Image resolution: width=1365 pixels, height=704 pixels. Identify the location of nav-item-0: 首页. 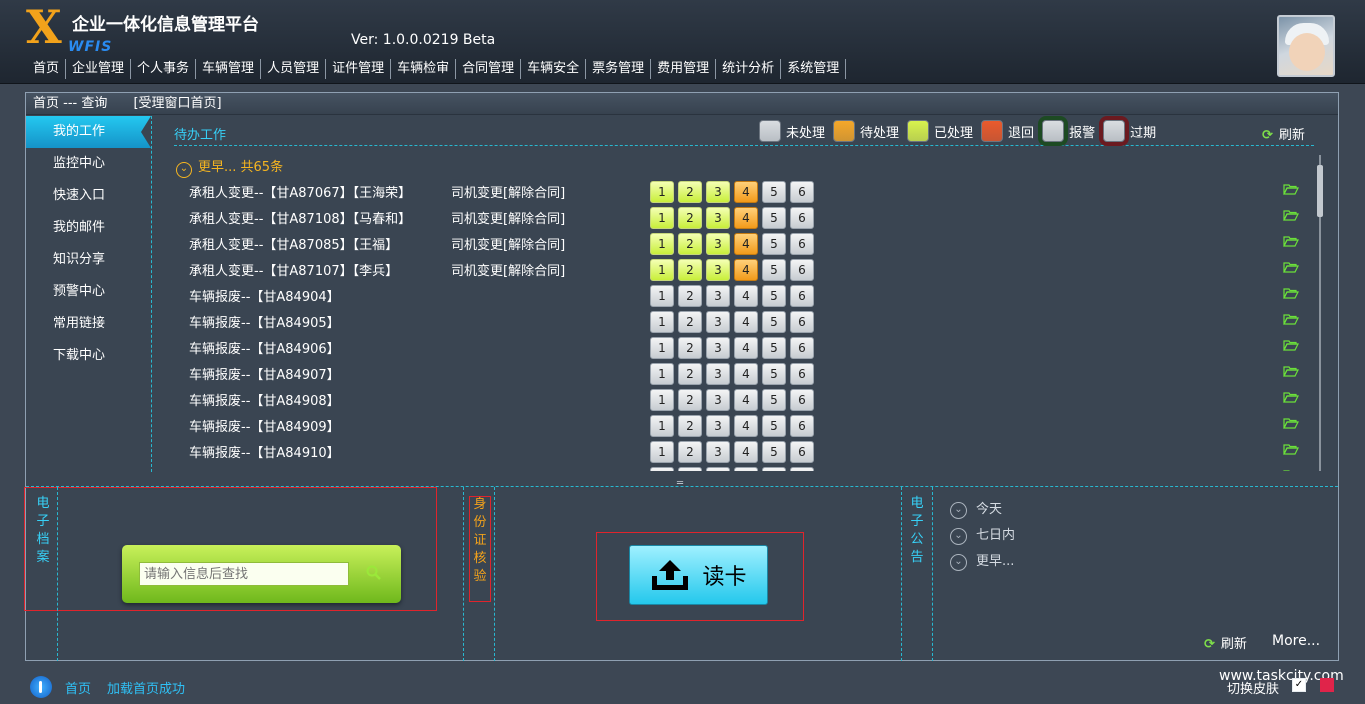
(47, 69).